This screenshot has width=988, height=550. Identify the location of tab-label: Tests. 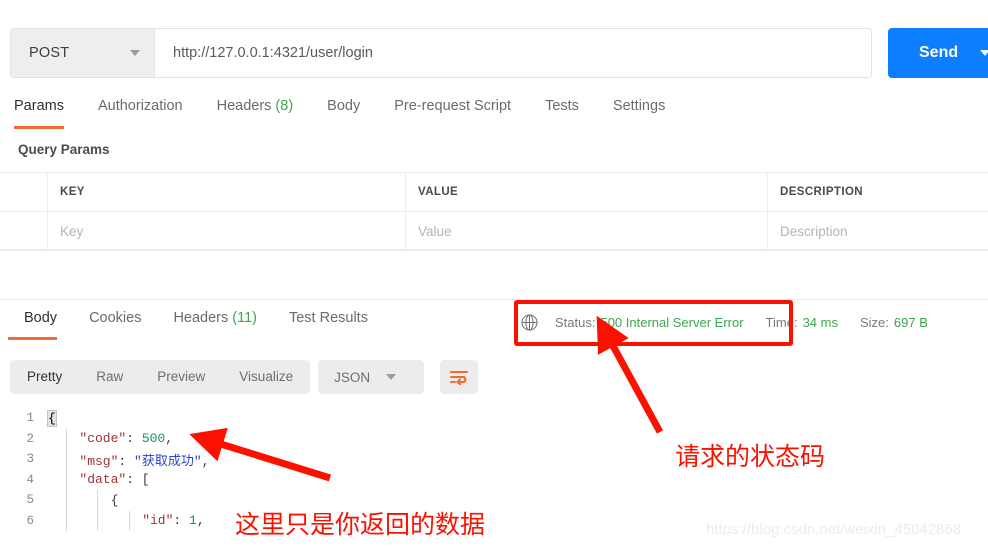
(562, 106).